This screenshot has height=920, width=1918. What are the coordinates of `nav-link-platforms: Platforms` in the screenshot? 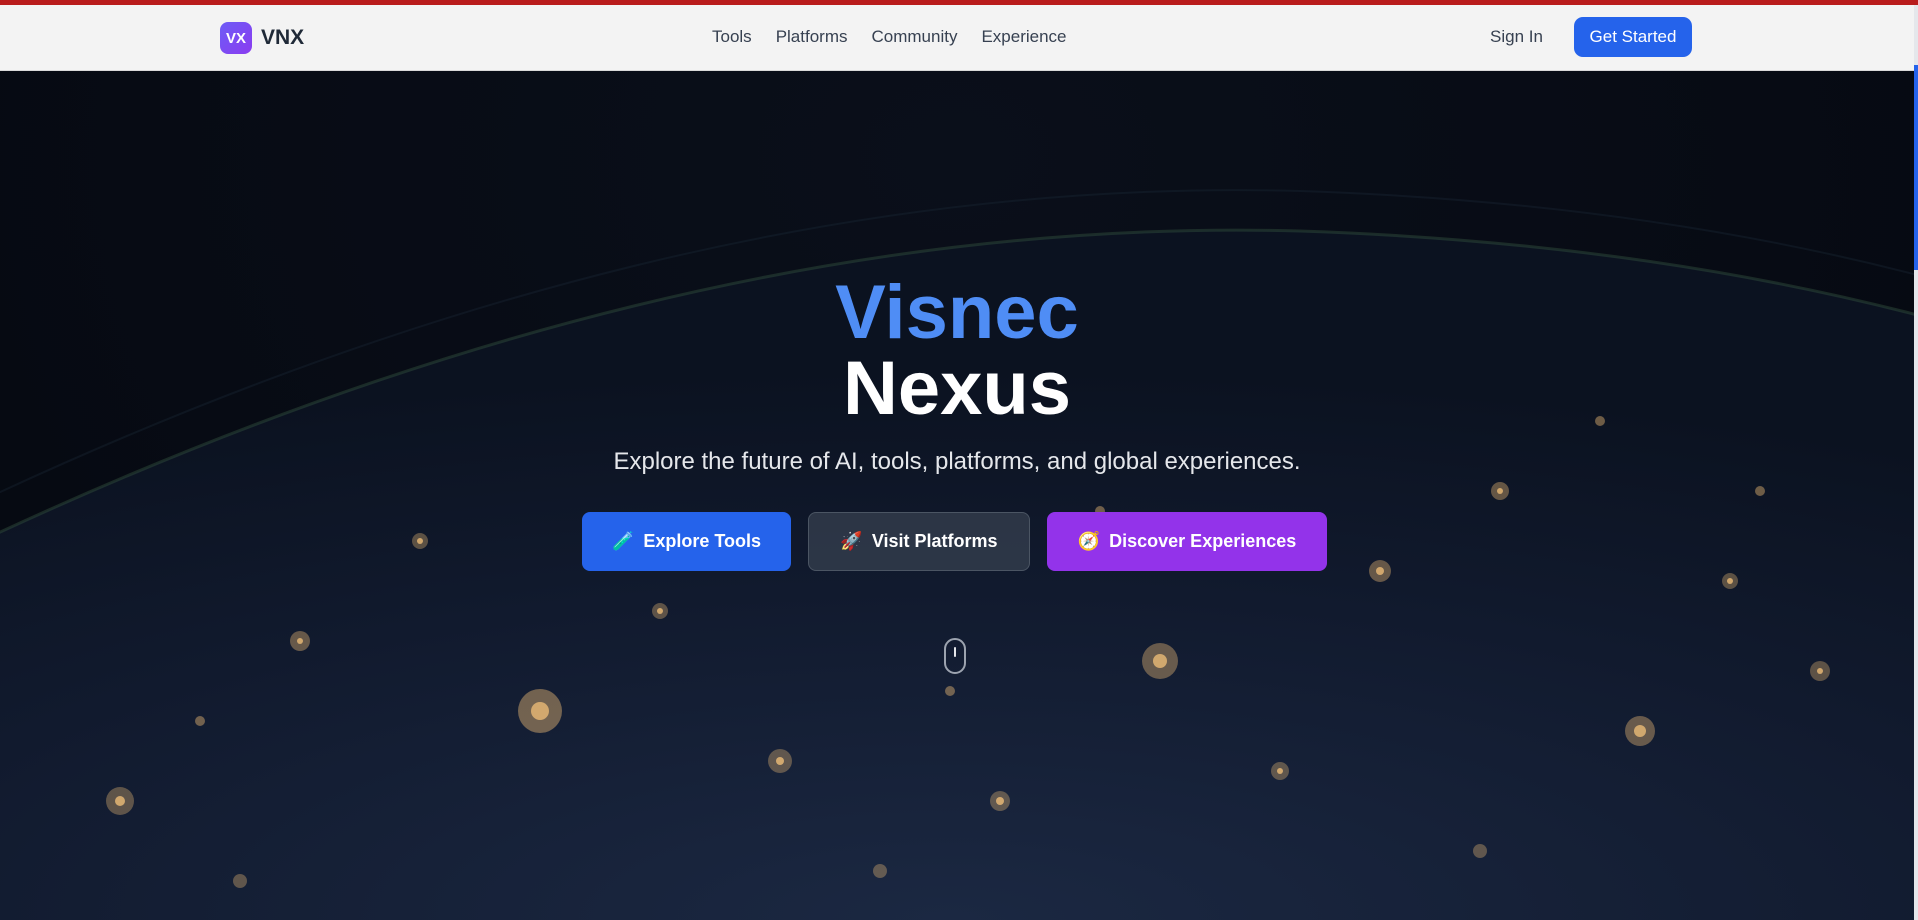 It's located at (812, 37).